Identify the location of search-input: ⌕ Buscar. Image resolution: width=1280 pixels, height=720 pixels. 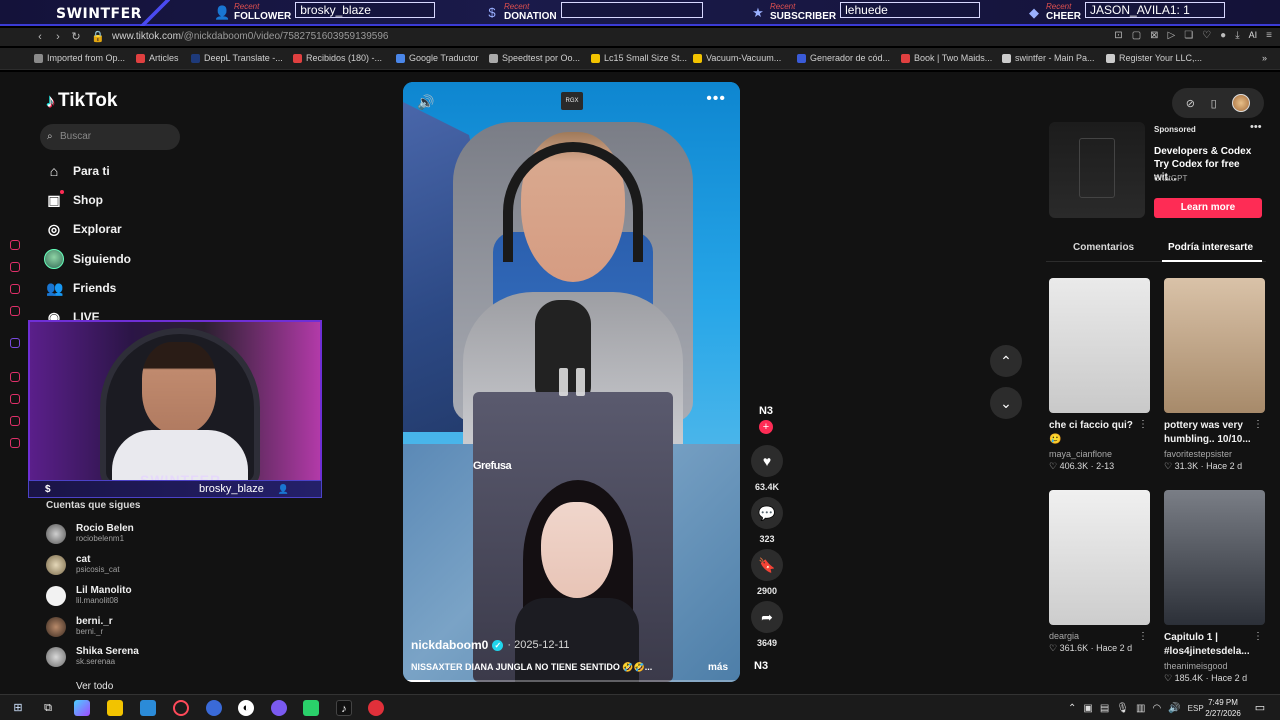
(110, 137).